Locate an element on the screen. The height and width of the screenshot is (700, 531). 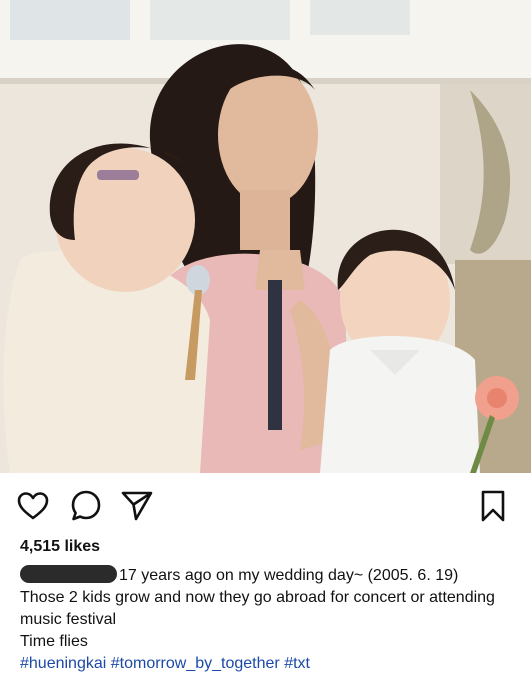
paper-plane-icon is located at coordinates (137, 506).